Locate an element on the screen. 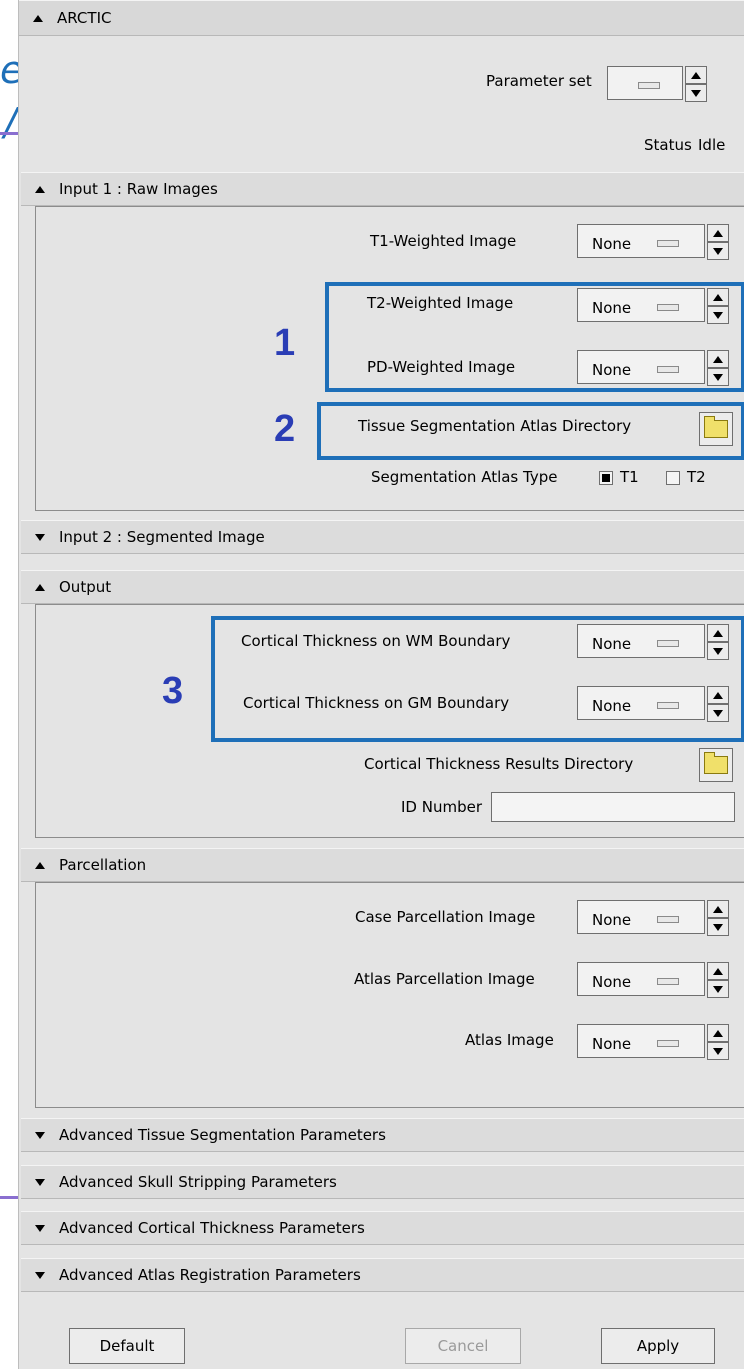 This screenshot has width=744, height=1369. atlas-type-t2-checkbox is located at coordinates (673, 478).